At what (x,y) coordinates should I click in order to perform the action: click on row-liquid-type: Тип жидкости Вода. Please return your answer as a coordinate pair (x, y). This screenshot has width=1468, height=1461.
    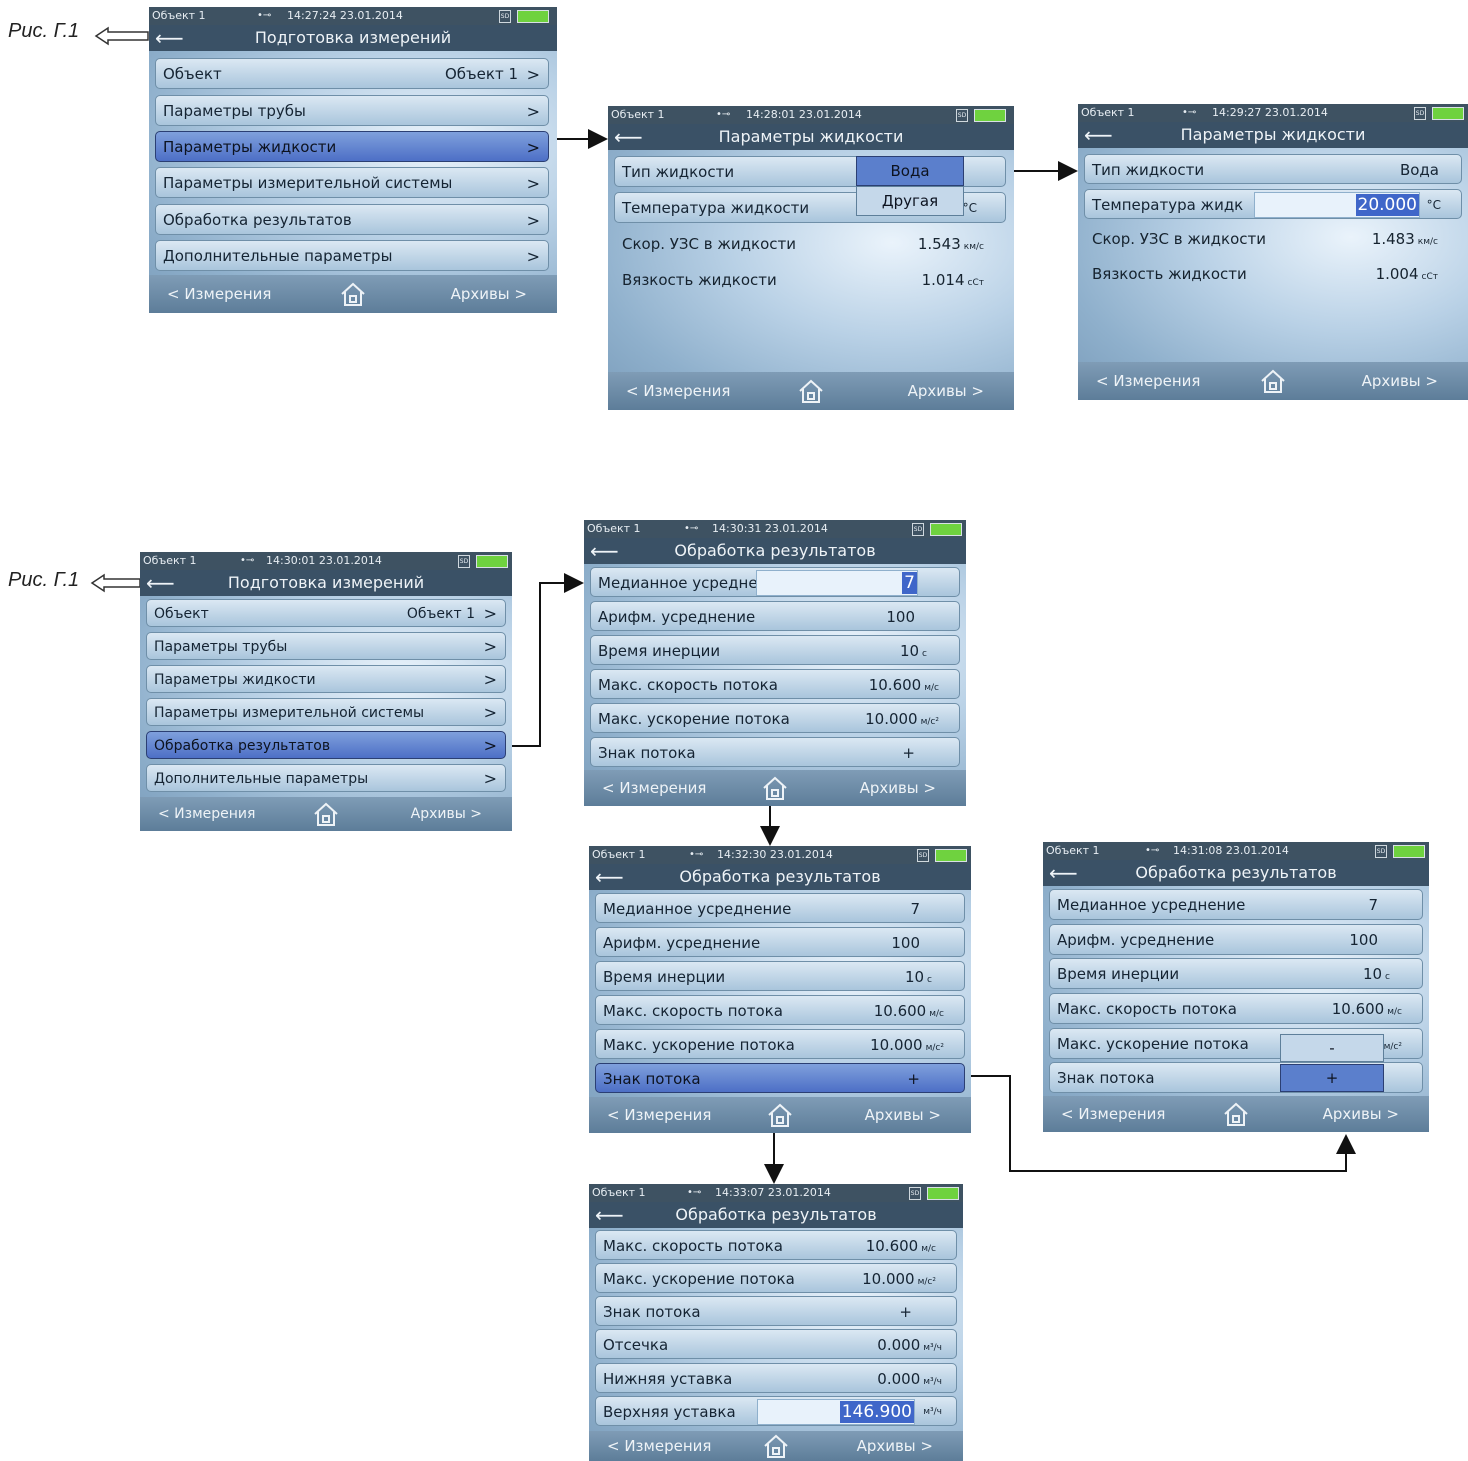
    Looking at the image, I should click on (1273, 169).